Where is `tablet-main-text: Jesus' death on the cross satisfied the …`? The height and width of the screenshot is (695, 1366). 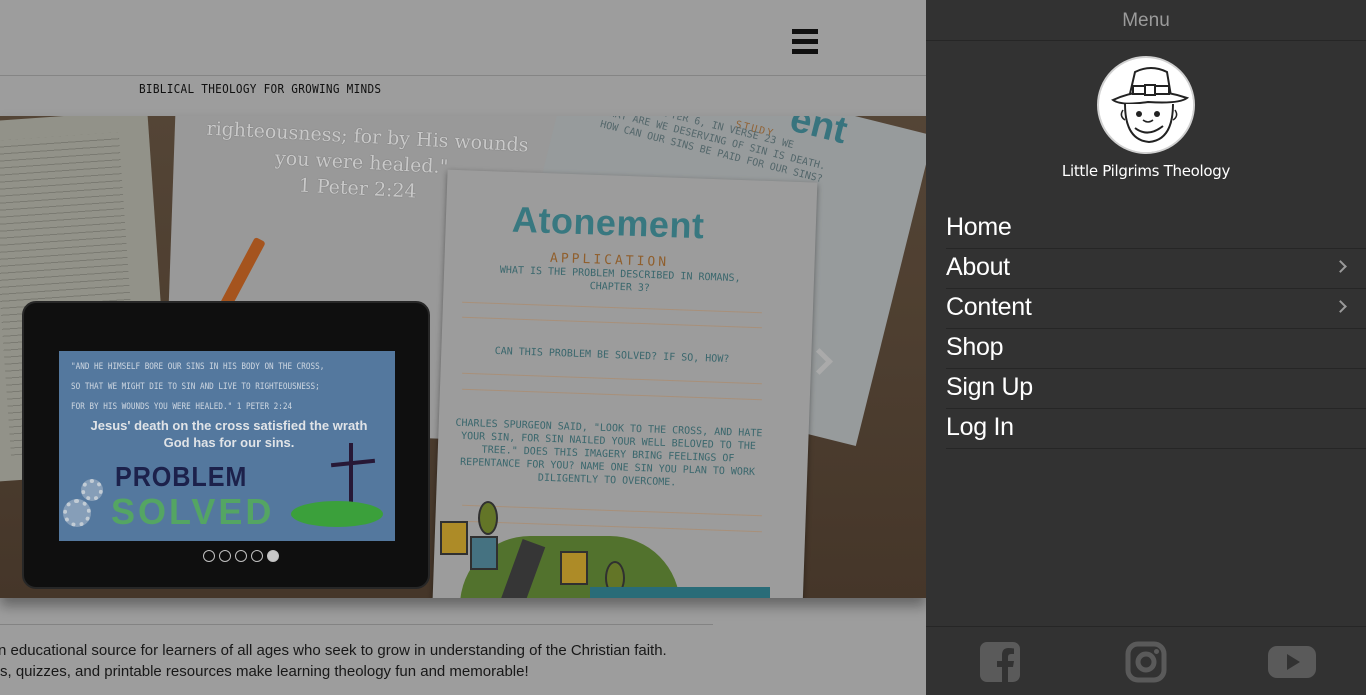 tablet-main-text: Jesus' death on the cross satisfied the … is located at coordinates (229, 434).